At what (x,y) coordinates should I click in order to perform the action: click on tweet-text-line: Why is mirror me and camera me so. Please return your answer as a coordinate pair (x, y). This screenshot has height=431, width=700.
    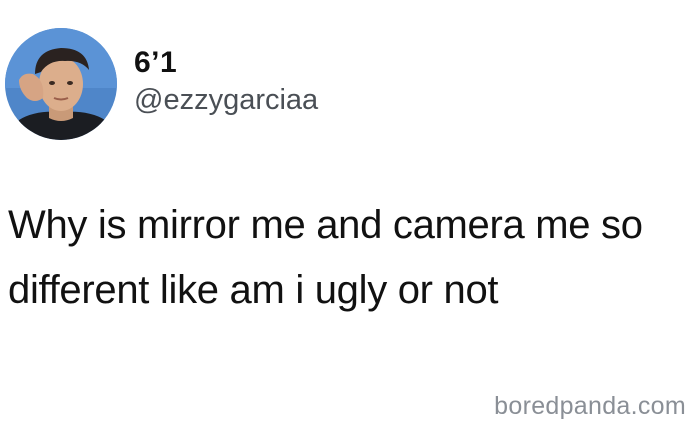
    Looking at the image, I should click on (325, 225).